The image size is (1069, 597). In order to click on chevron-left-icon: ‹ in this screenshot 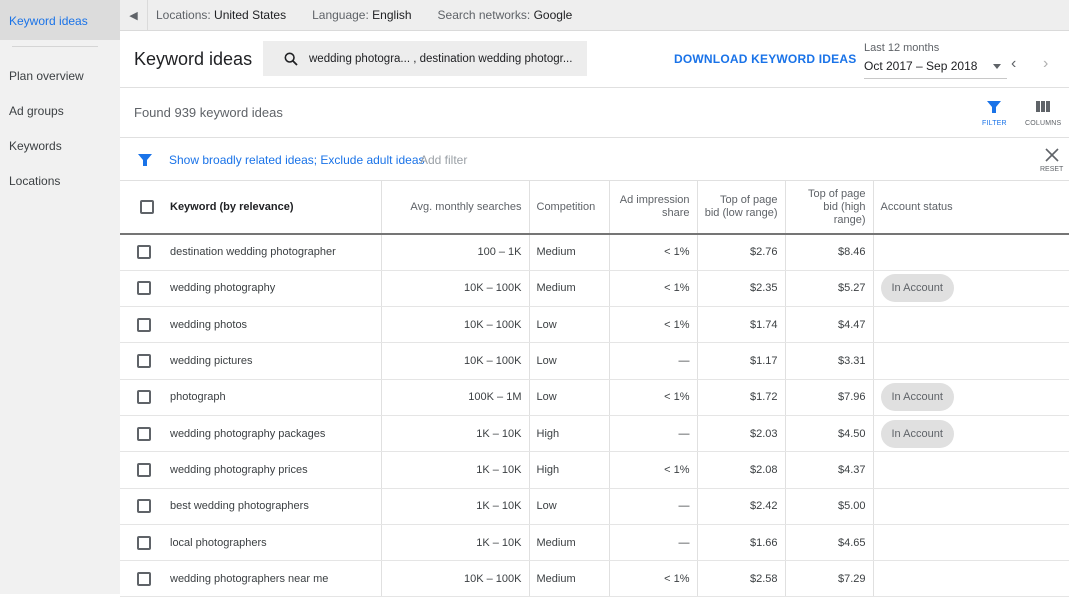, I will do `click(1014, 63)`.